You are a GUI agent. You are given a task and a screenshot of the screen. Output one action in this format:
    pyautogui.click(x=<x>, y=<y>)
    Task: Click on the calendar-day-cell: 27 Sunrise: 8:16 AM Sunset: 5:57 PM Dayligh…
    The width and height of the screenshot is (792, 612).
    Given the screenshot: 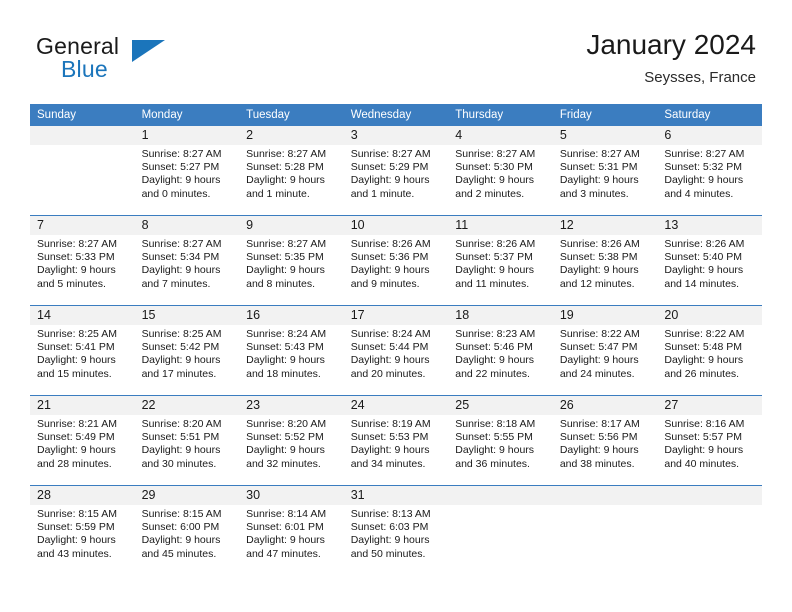 What is the action you would take?
    pyautogui.click(x=709, y=440)
    